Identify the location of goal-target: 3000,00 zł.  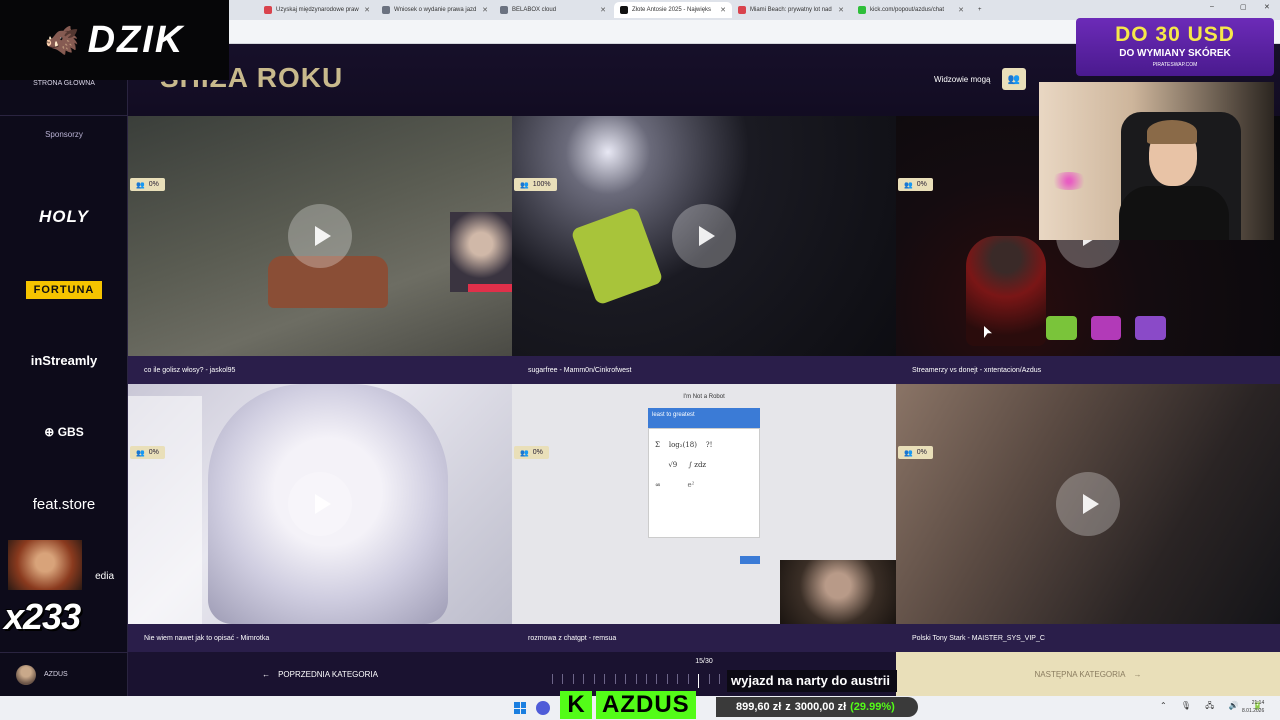
(820, 707).